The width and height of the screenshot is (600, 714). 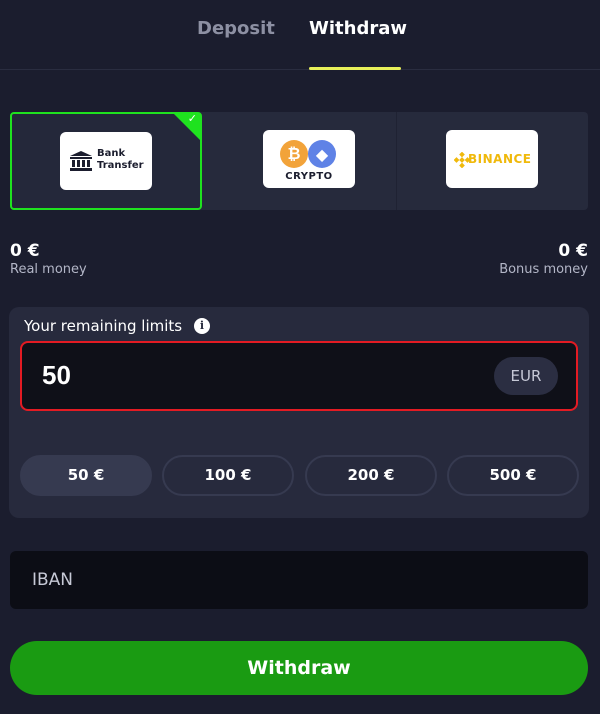 What do you see at coordinates (192, 118) in the screenshot?
I see `check-icon: ✓` at bounding box center [192, 118].